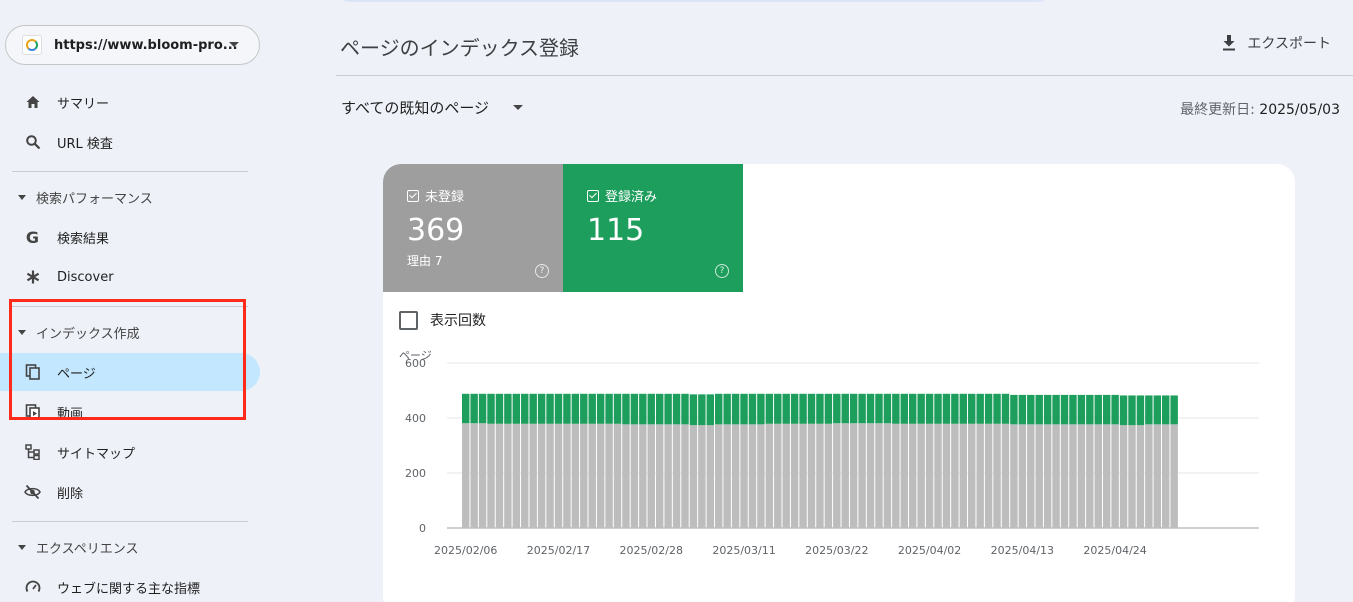 This screenshot has width=1353, height=602. I want to click on indexed-tile: 登録済み 115 ?, so click(653, 228).